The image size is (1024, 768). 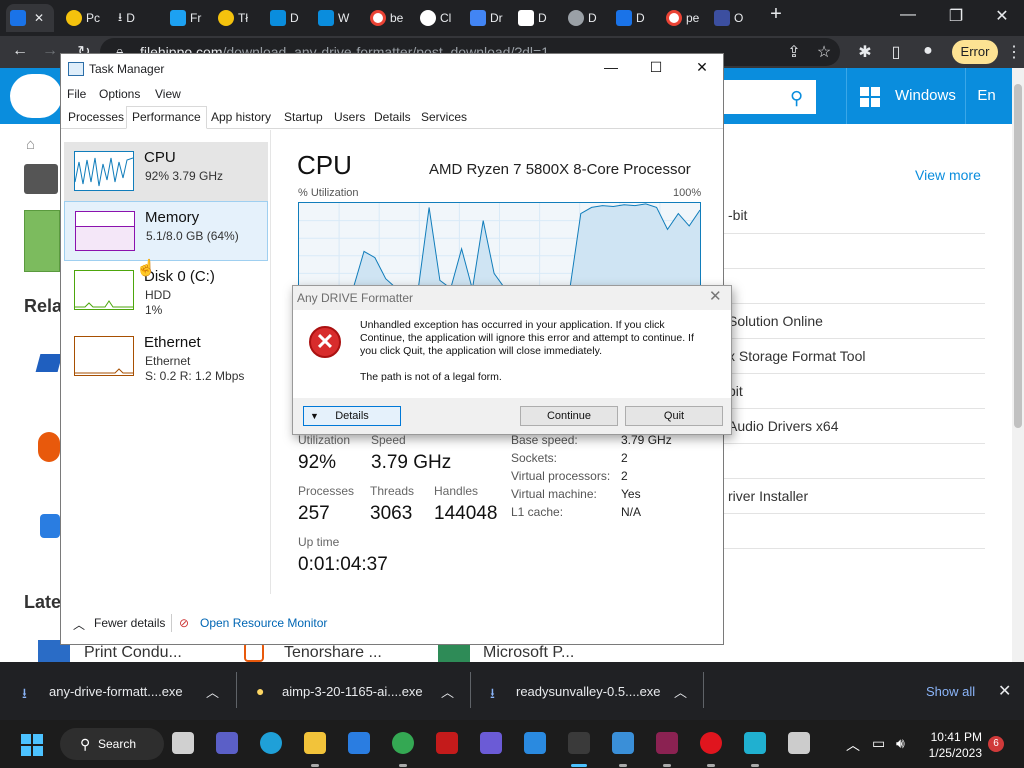 I want to click on restore-browser-button: ❐, so click(x=956, y=16).